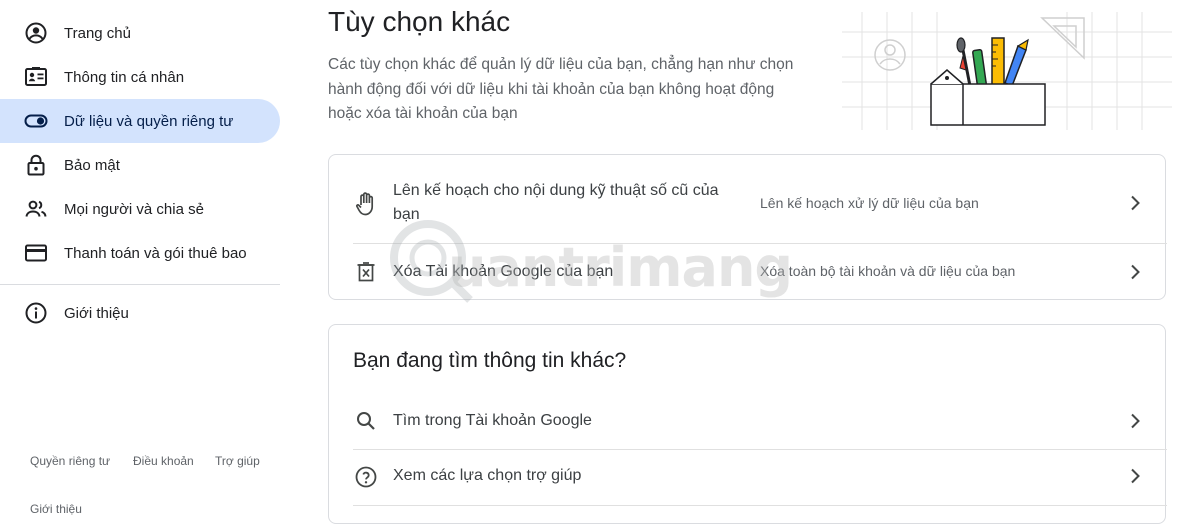 This screenshot has height=524, width=1192. I want to click on delete-icon, so click(366, 272).